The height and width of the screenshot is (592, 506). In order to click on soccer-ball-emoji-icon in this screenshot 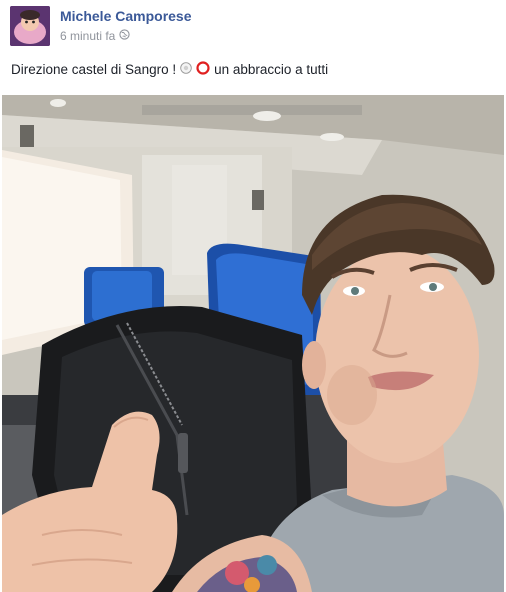, I will do `click(186, 69)`.